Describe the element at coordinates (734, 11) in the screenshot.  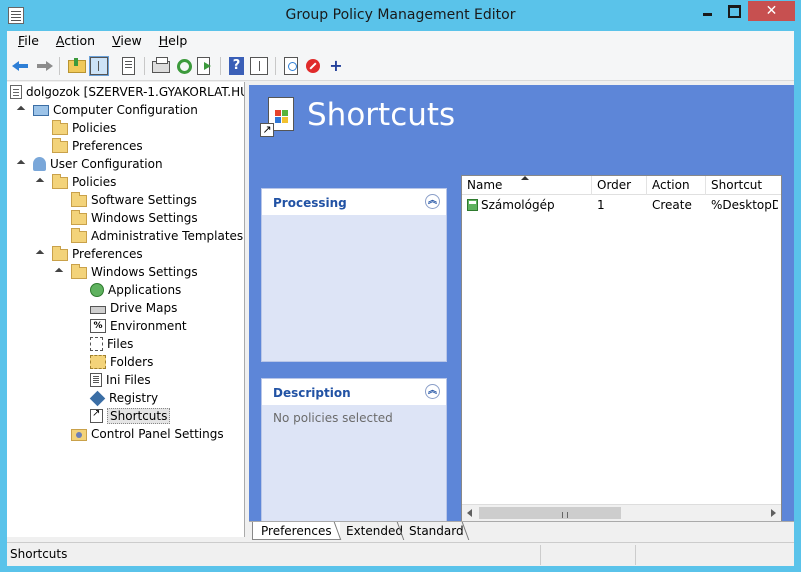
I see `maximize-button` at that location.